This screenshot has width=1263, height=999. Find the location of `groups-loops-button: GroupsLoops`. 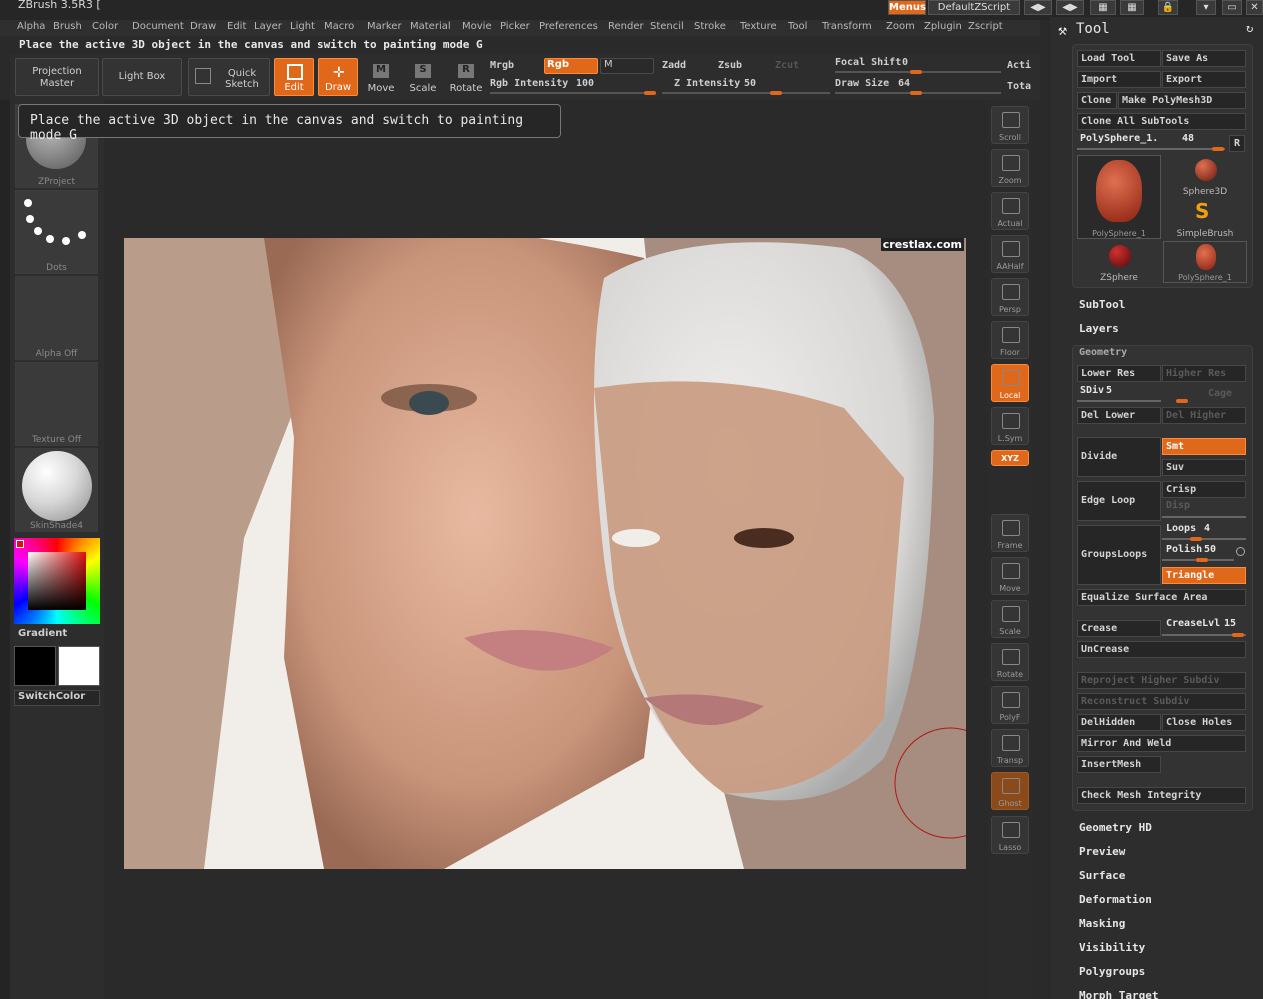

groups-loops-button: GroupsLoops is located at coordinates (1119, 555).